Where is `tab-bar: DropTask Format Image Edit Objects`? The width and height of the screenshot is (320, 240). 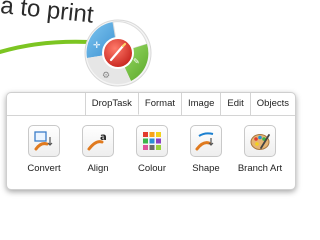 tab-bar: DropTask Format Image Edit Objects is located at coordinates (151, 104).